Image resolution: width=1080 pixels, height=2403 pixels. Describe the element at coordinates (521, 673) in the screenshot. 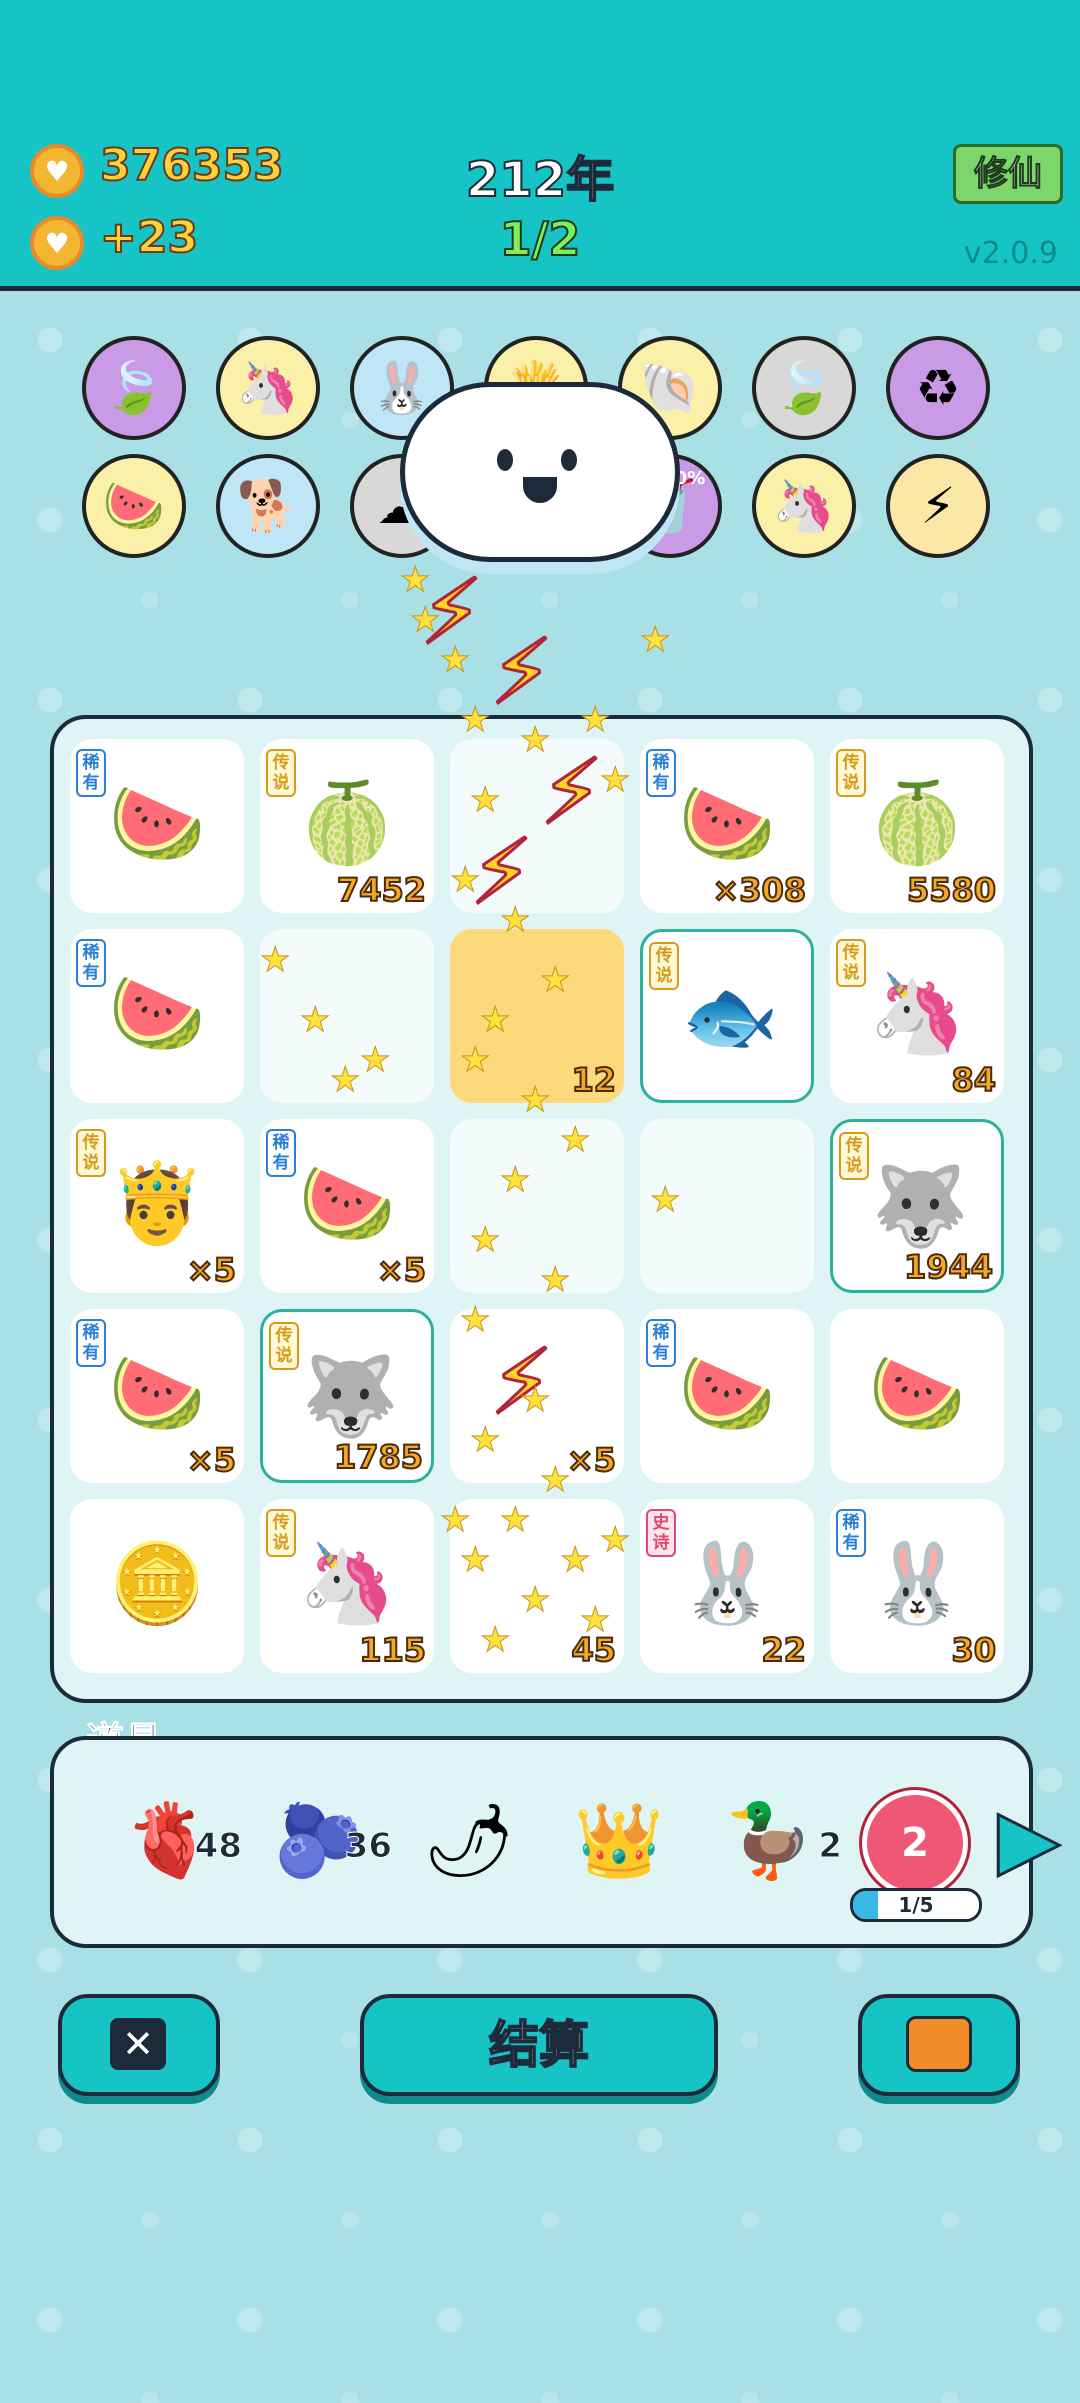

I see `lightning-bolt: ⚡` at that location.